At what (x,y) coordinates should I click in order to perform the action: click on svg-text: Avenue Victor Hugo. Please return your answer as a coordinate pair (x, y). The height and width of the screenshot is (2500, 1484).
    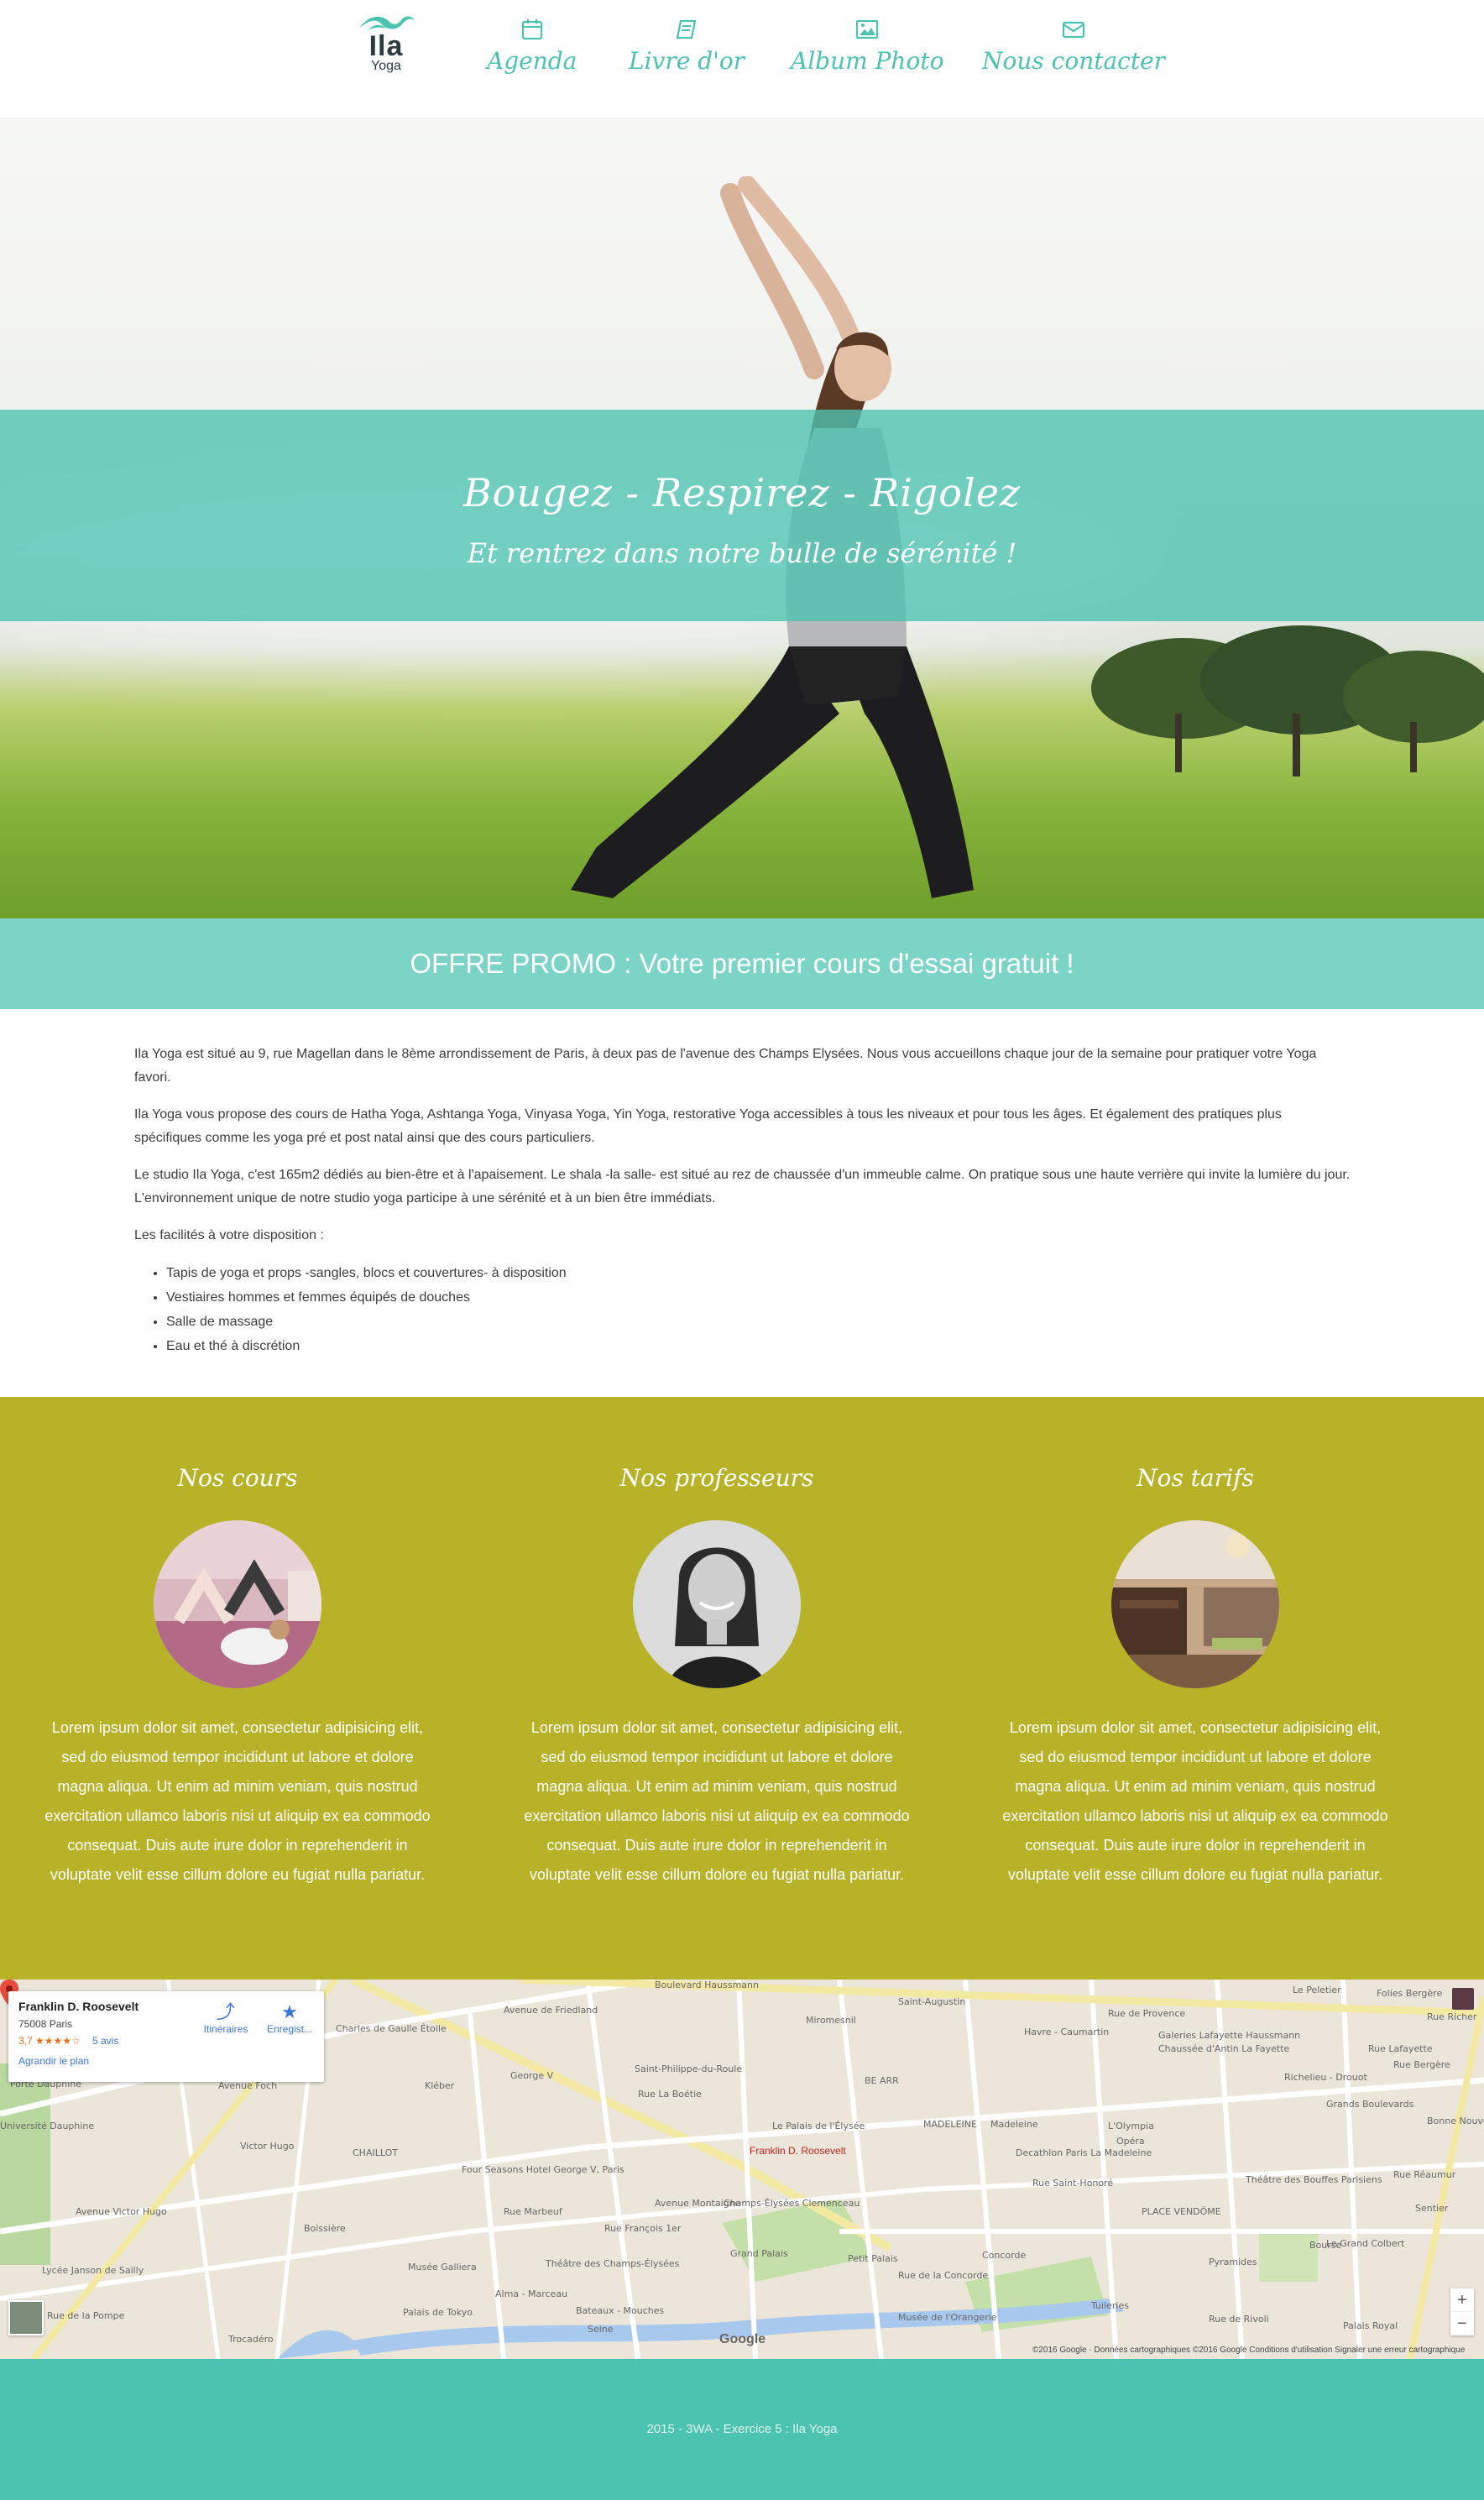
    Looking at the image, I should click on (121, 2211).